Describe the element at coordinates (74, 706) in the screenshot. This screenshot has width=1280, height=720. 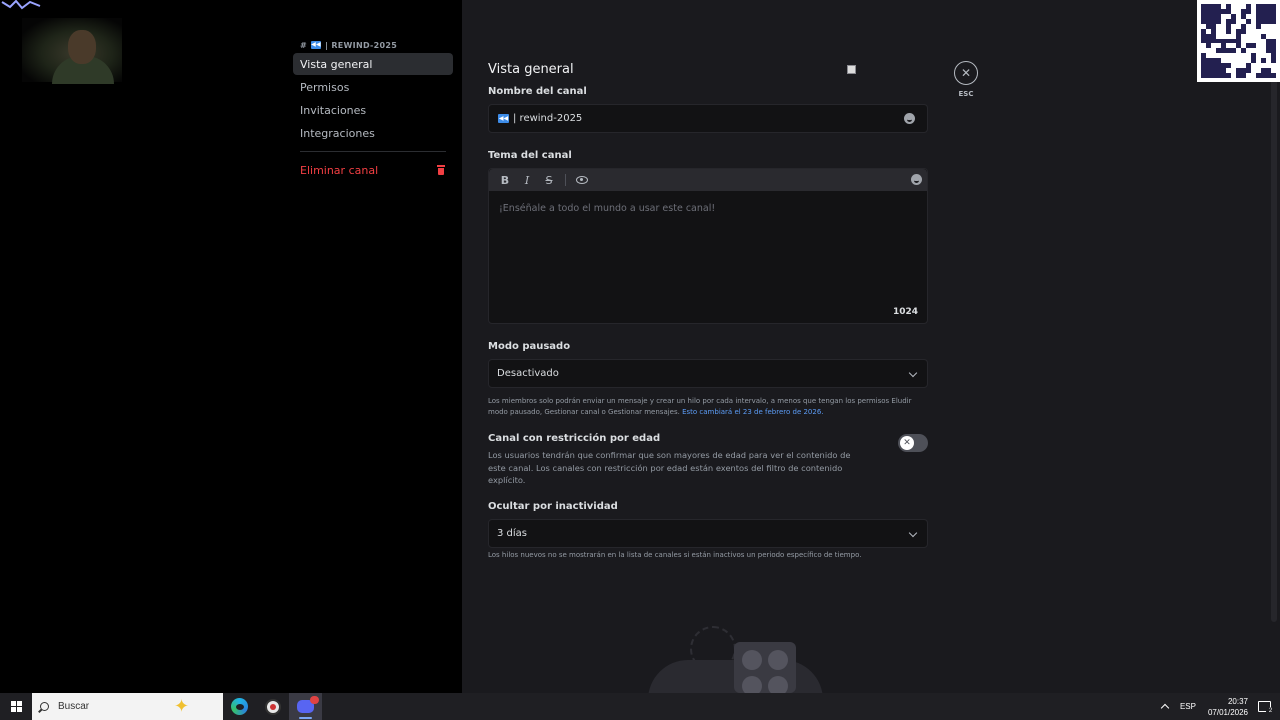
I see `search-placeholder: Buscar` at that location.